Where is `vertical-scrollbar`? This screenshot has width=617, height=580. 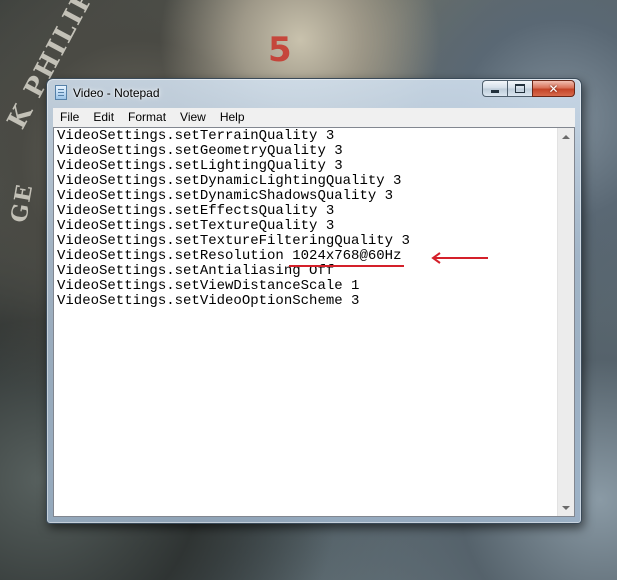
vertical-scrollbar is located at coordinates (565, 322).